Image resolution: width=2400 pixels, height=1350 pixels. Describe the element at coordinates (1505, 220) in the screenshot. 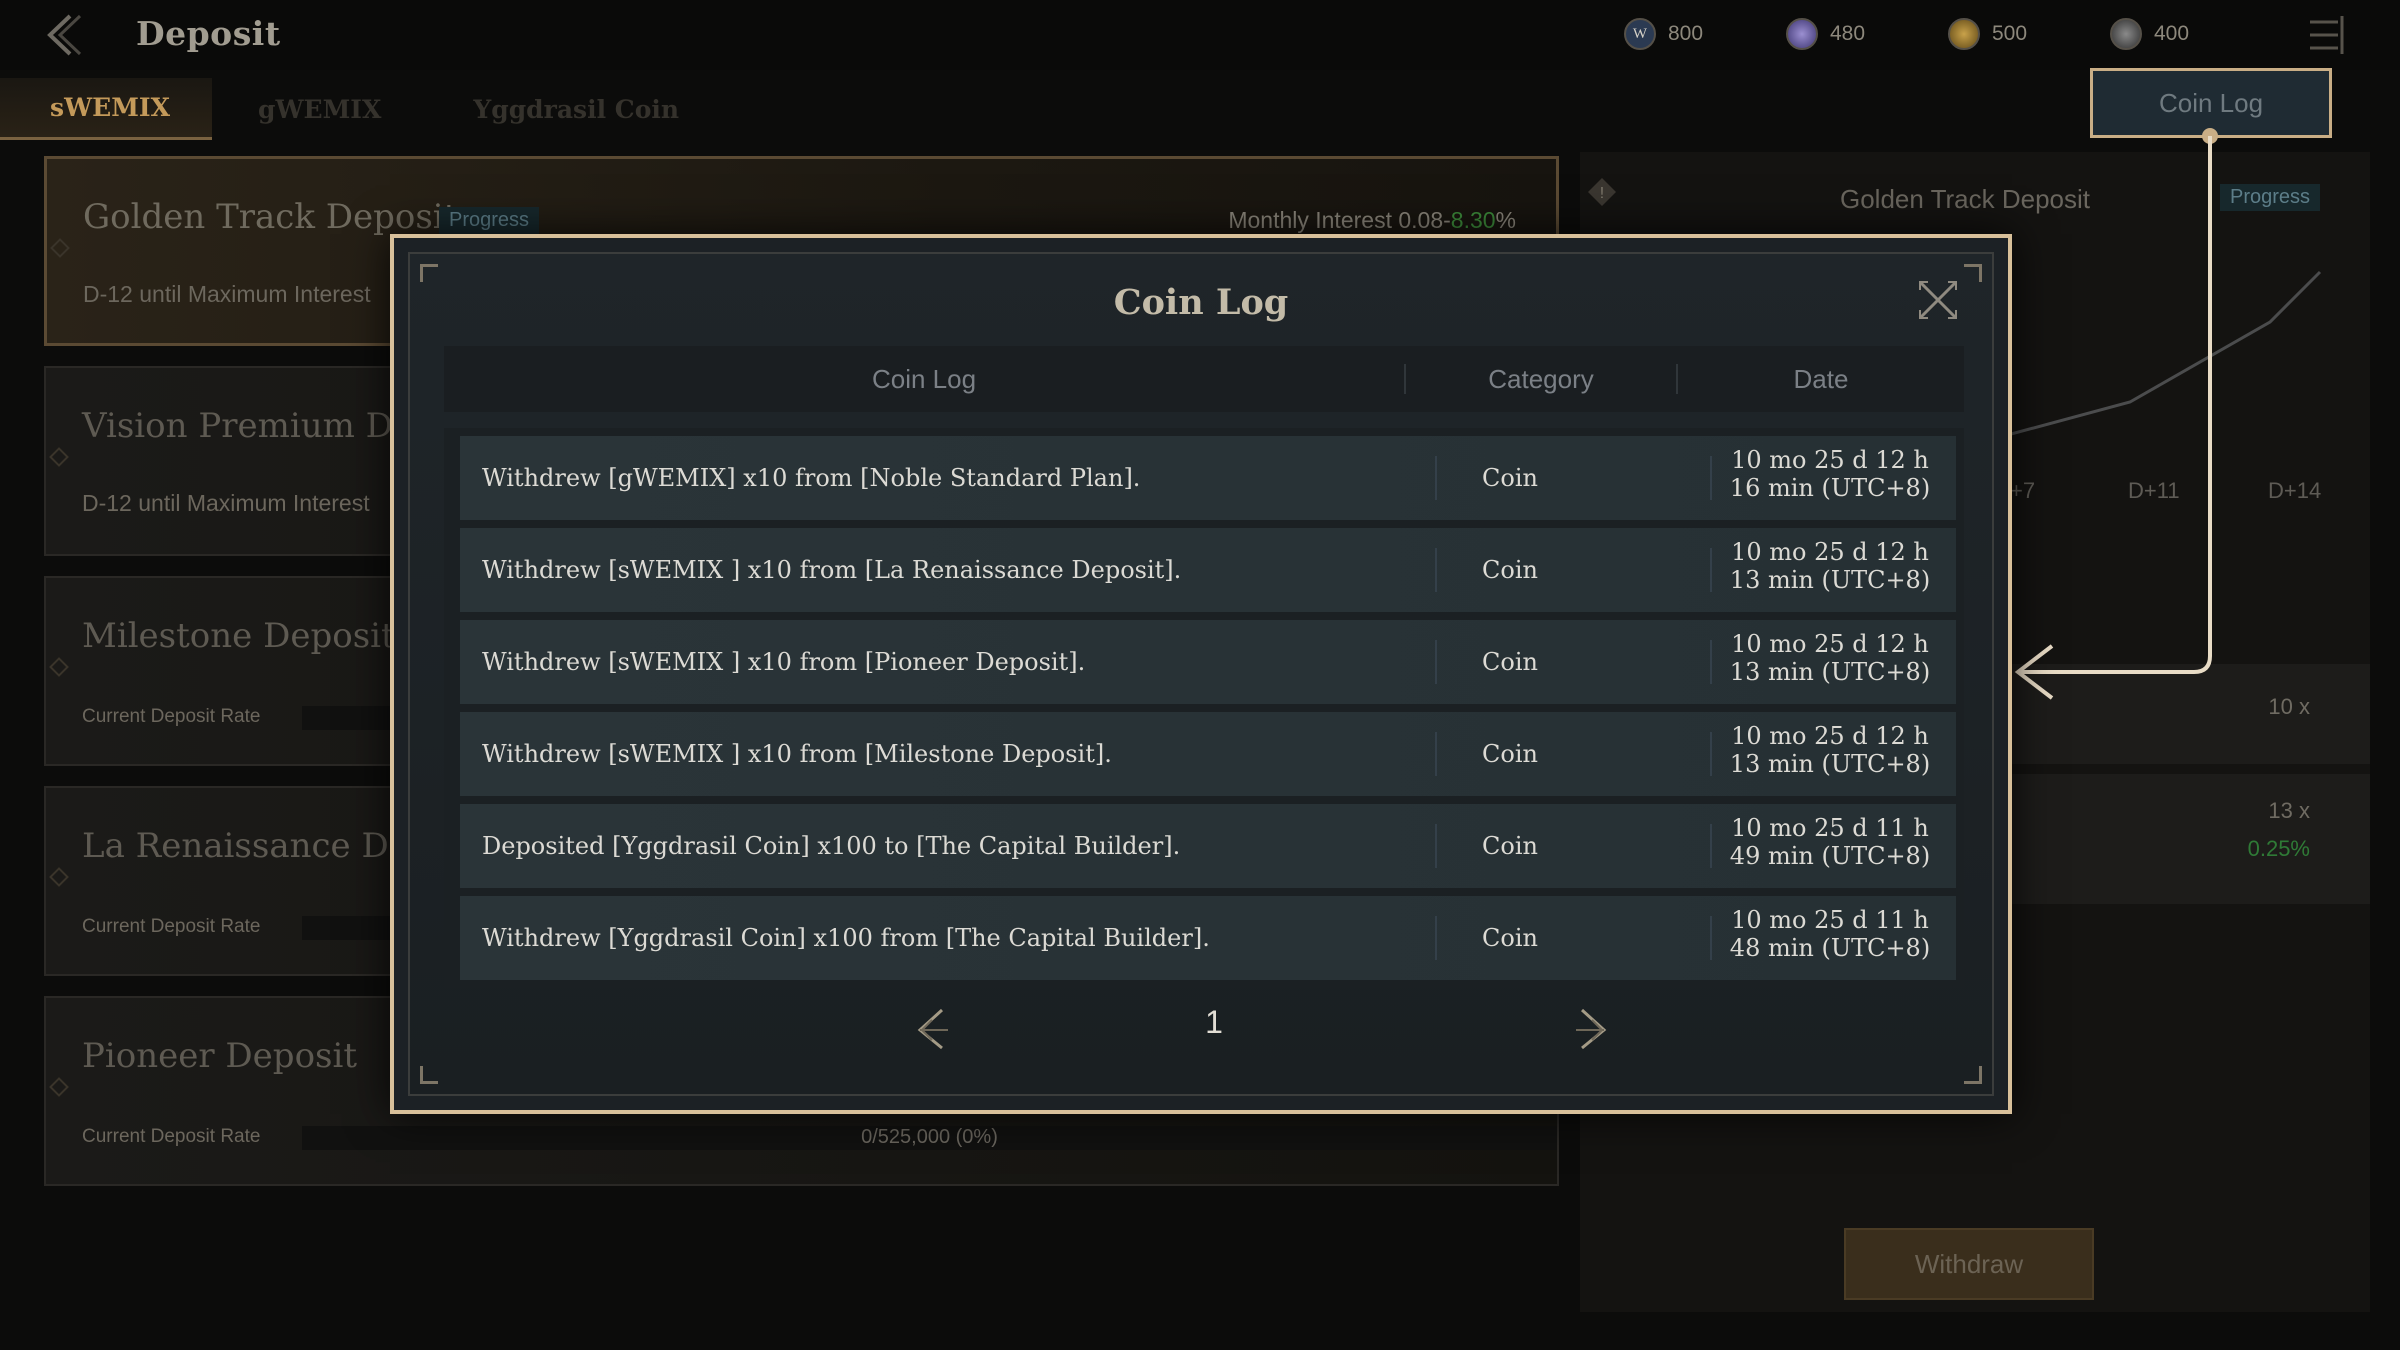

I see `interest-suffix: %` at that location.